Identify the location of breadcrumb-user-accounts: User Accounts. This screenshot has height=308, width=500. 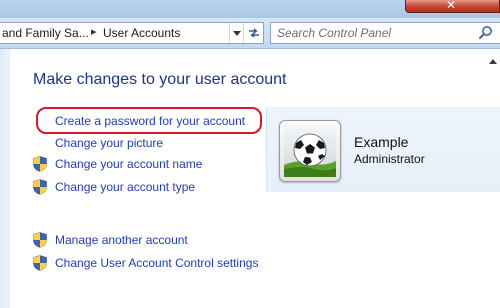
(141, 33).